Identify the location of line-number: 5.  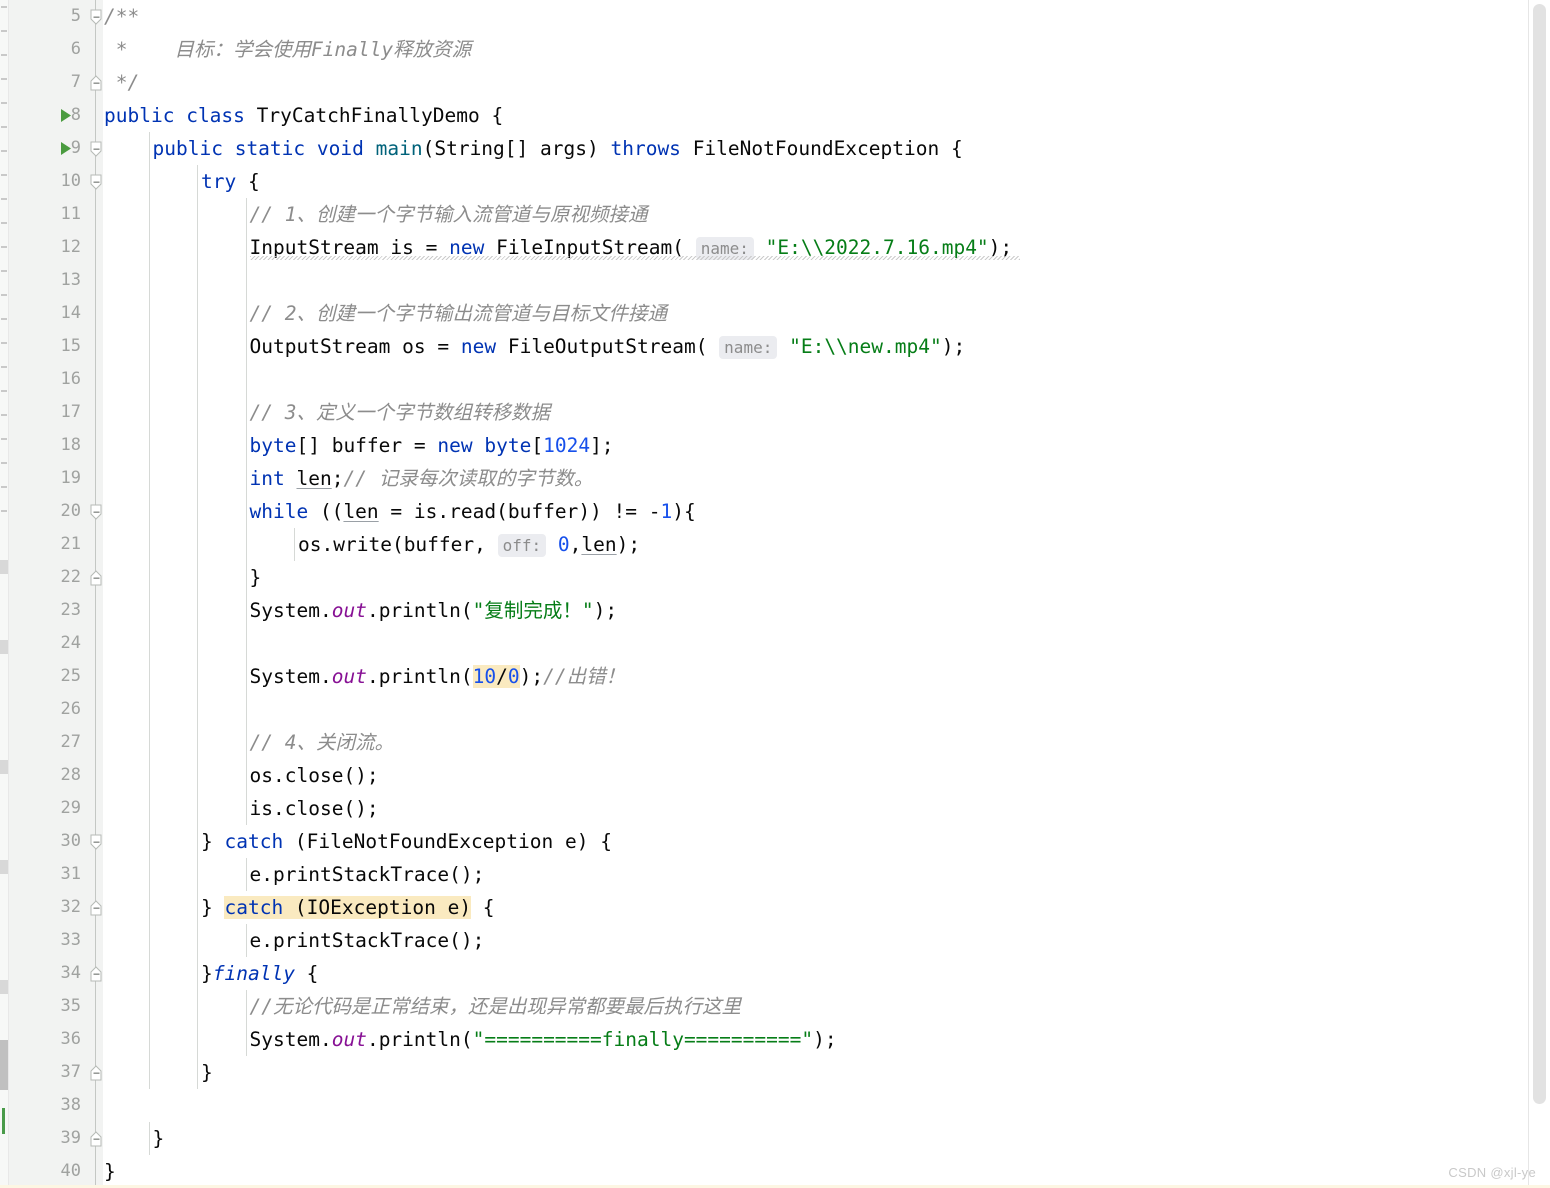
(48, 16).